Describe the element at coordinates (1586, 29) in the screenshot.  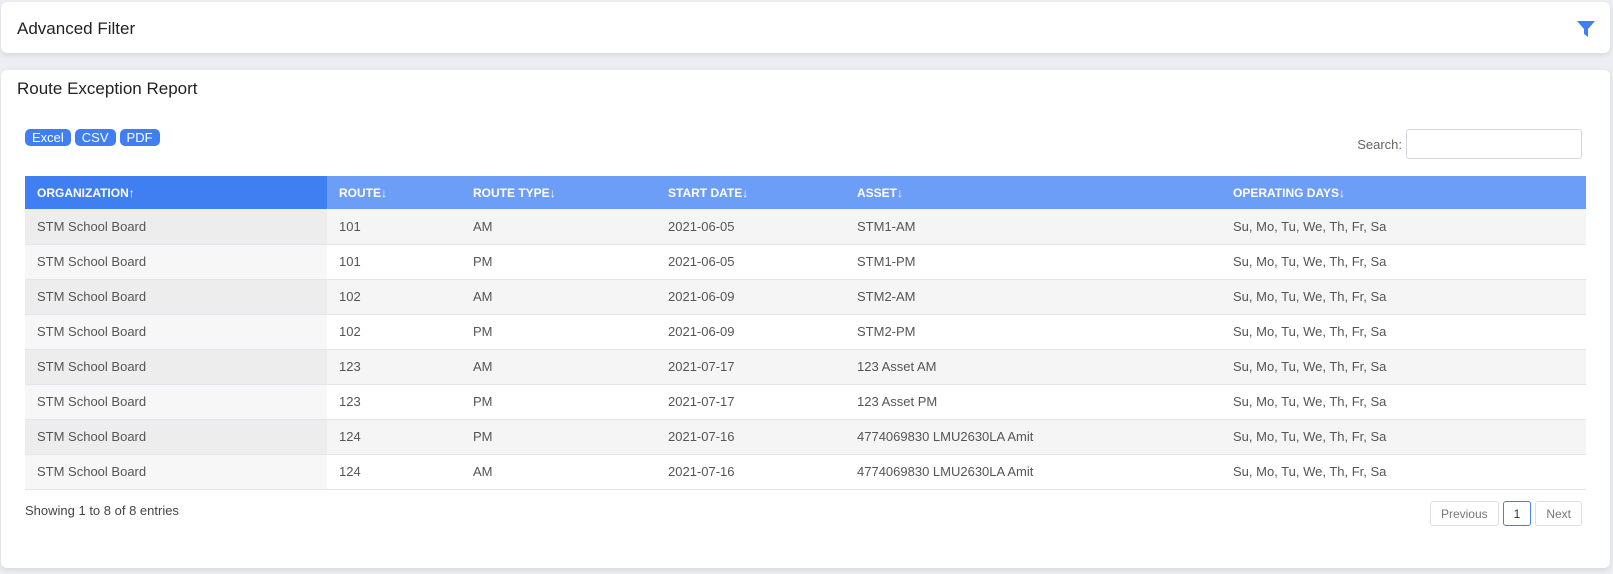
I see `filter-icon` at that location.